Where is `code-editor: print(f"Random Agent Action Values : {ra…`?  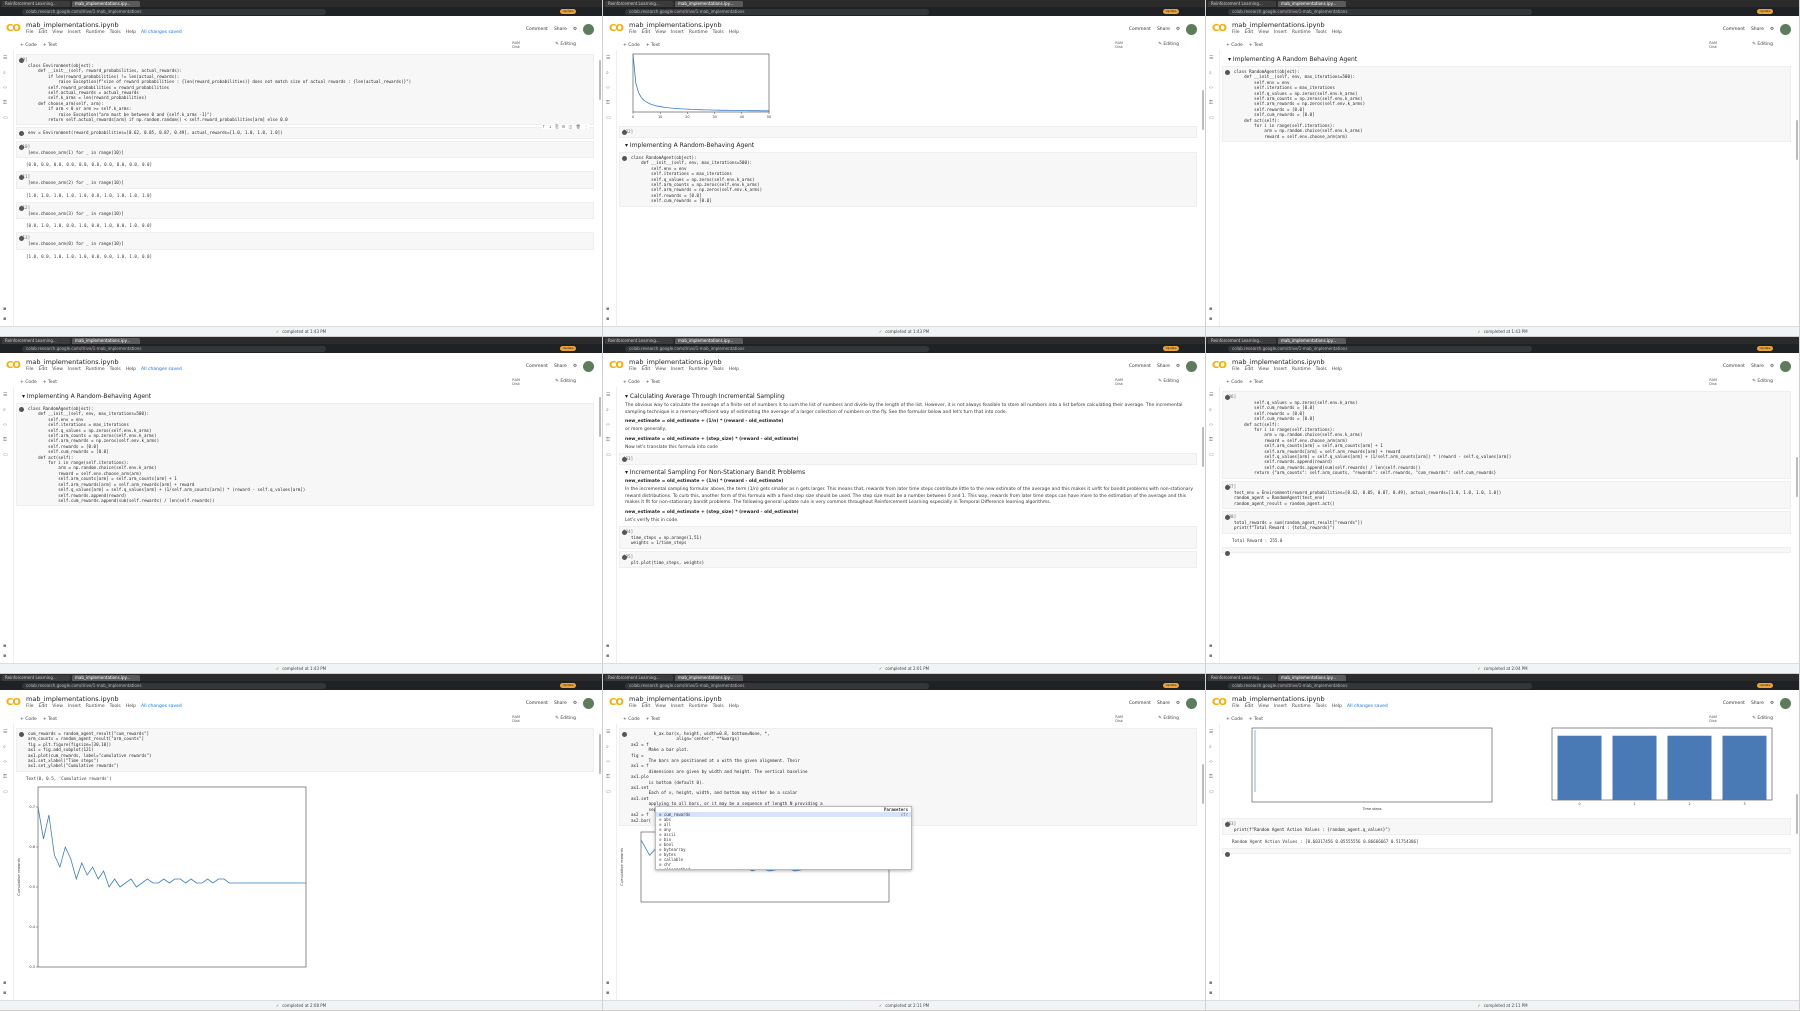 code-editor: print(f"Random Agent Action Values : {ra… is located at coordinates (1506, 829).